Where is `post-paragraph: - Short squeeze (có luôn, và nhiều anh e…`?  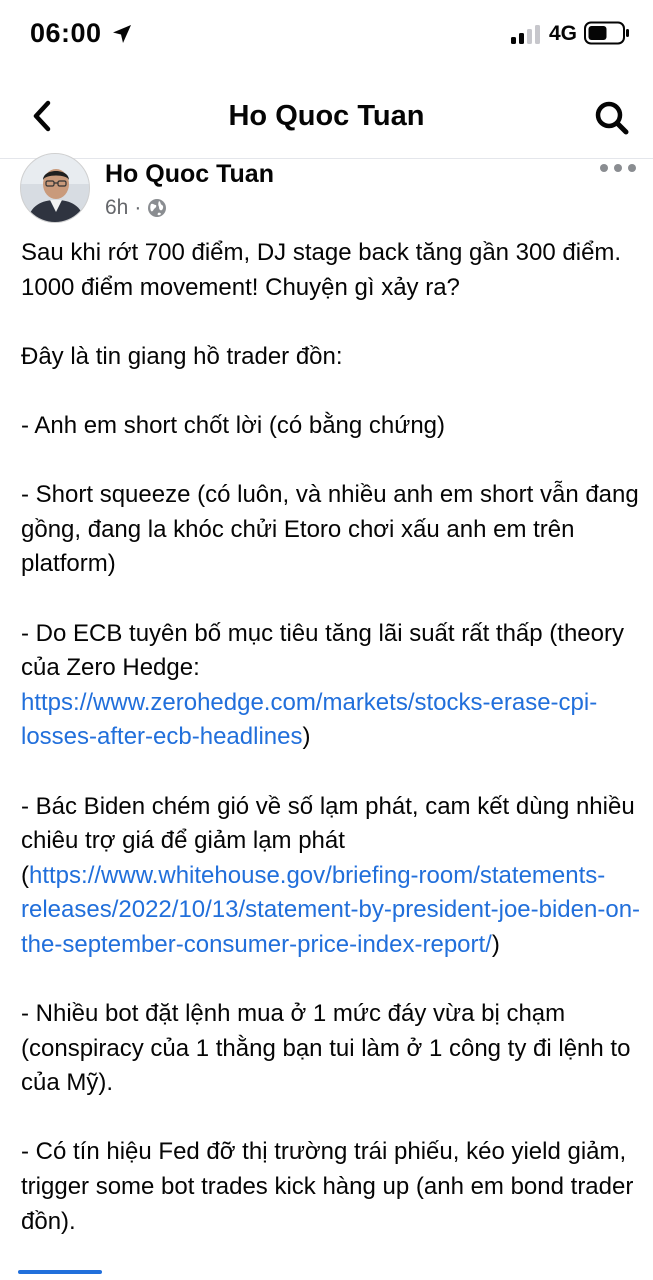 post-paragraph: - Short squeeze (có luôn, và nhiều anh e… is located at coordinates (330, 529).